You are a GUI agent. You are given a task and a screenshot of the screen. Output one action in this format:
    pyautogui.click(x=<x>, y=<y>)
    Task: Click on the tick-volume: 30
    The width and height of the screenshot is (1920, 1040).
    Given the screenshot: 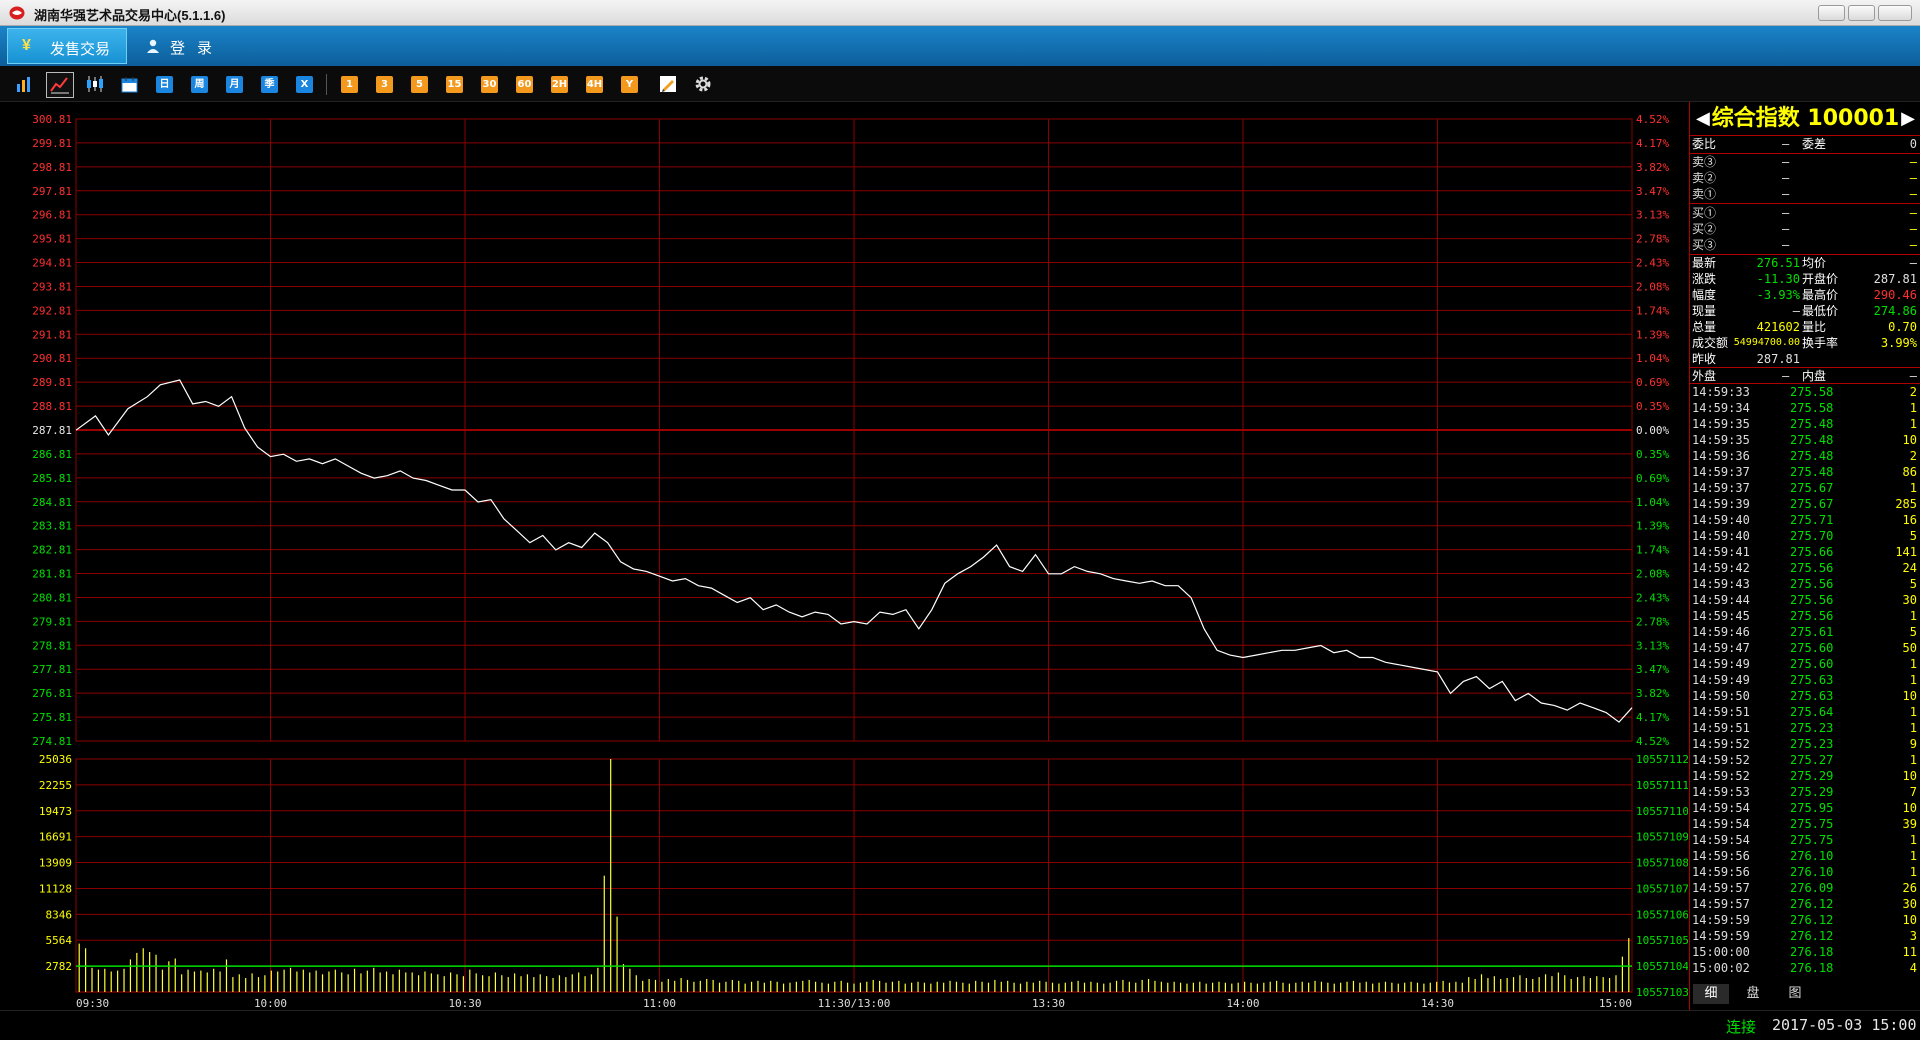 What is the action you would take?
    pyautogui.click(x=1909, y=904)
    